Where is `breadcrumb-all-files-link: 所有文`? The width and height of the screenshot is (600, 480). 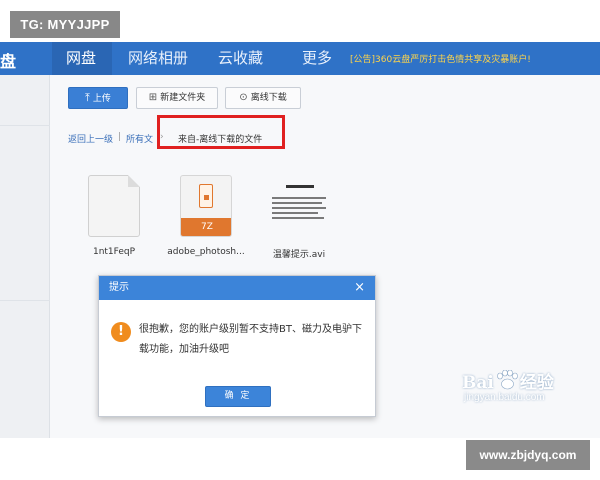
breadcrumb-all-files-link: 所有文 is located at coordinates (139, 138).